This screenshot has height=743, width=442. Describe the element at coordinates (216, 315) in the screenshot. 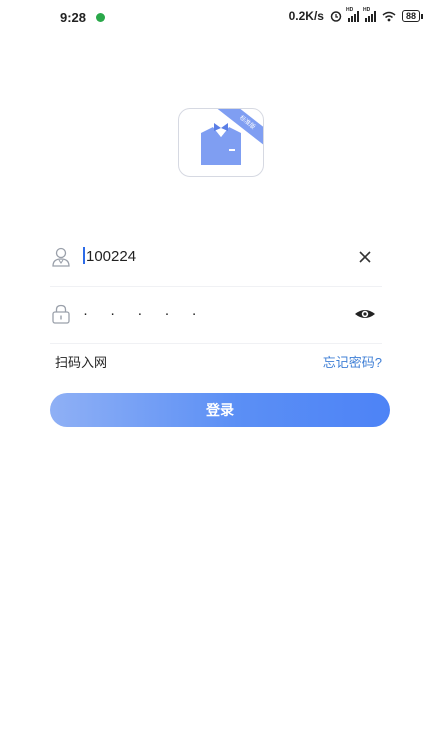

I see `password-row: · · · · ·` at that location.